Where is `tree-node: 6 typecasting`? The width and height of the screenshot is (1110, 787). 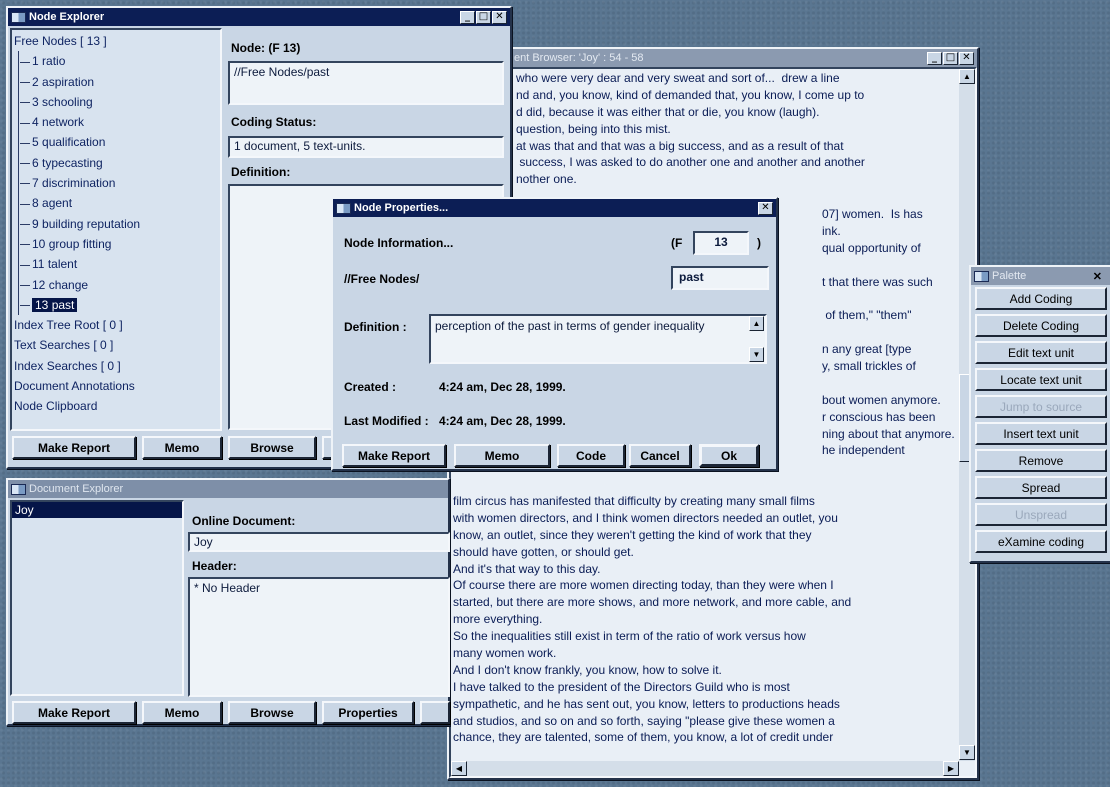
tree-node: 6 typecasting is located at coordinates (117, 163).